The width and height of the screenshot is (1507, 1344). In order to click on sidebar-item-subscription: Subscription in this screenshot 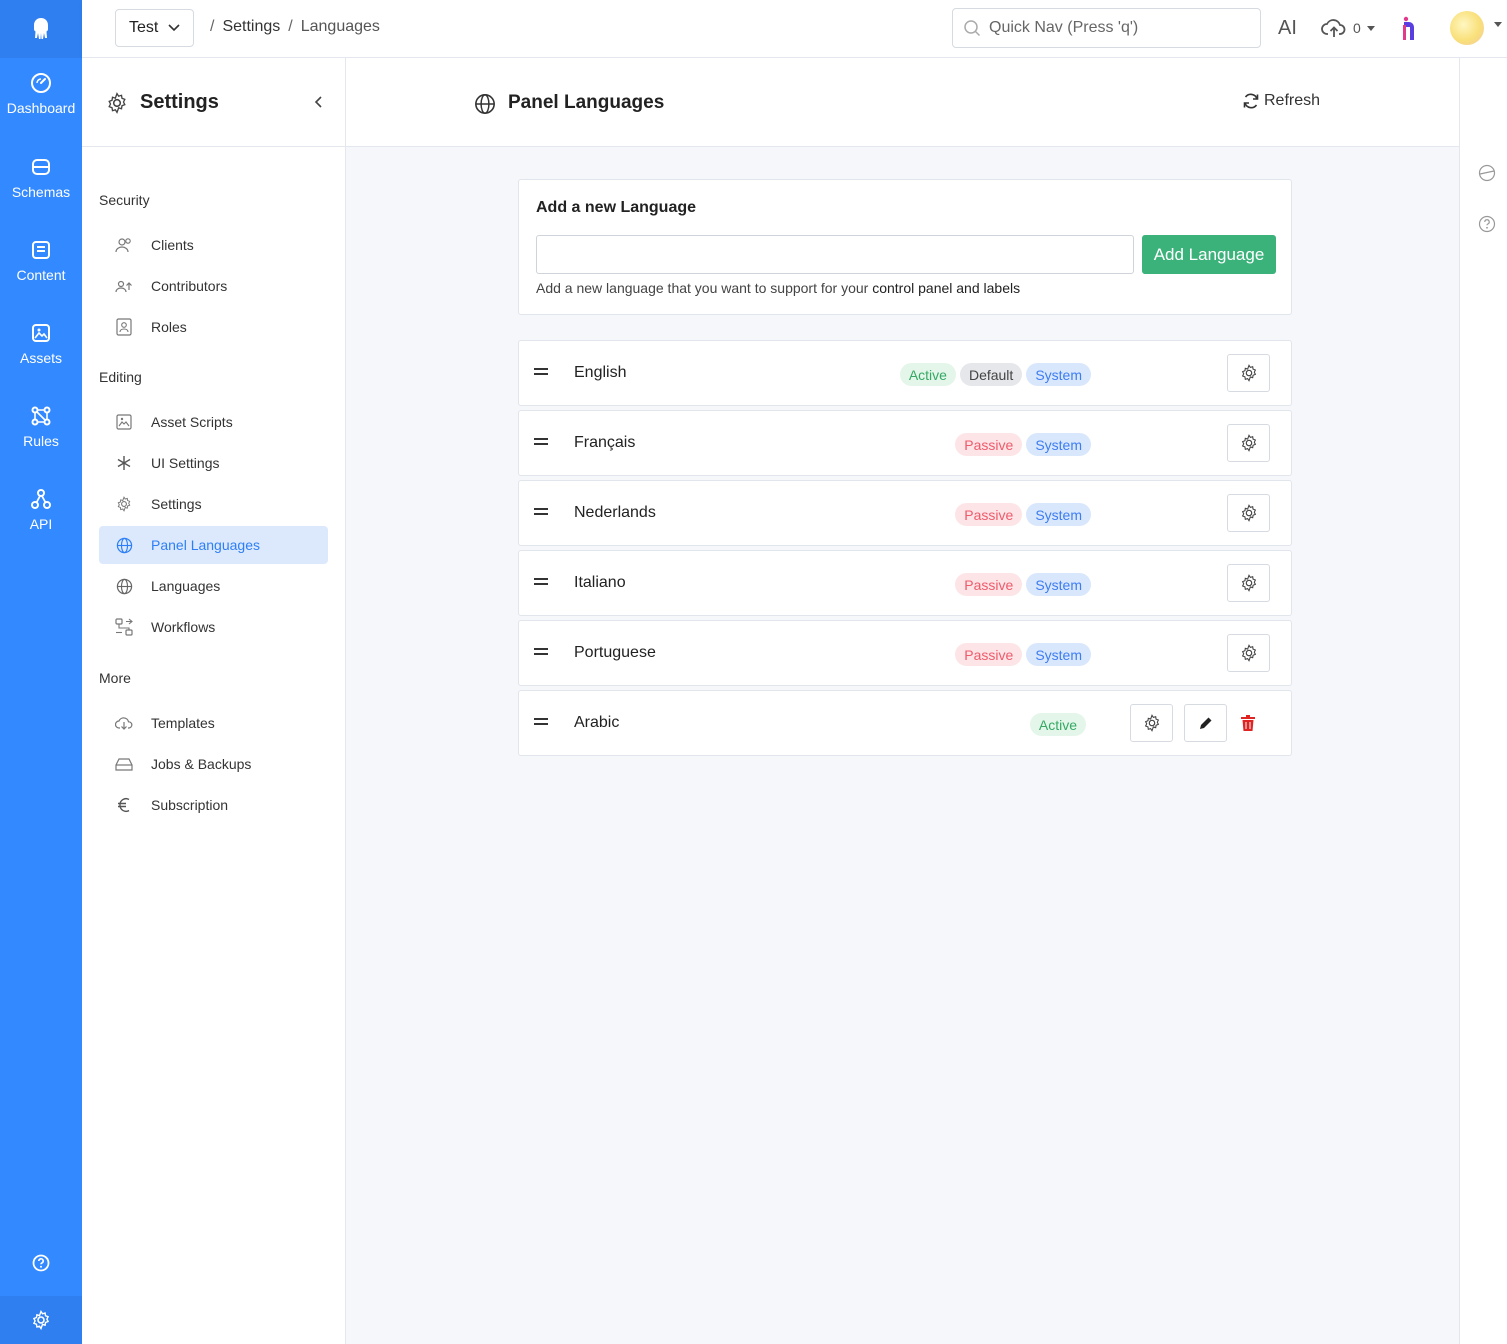, I will do `click(213, 805)`.